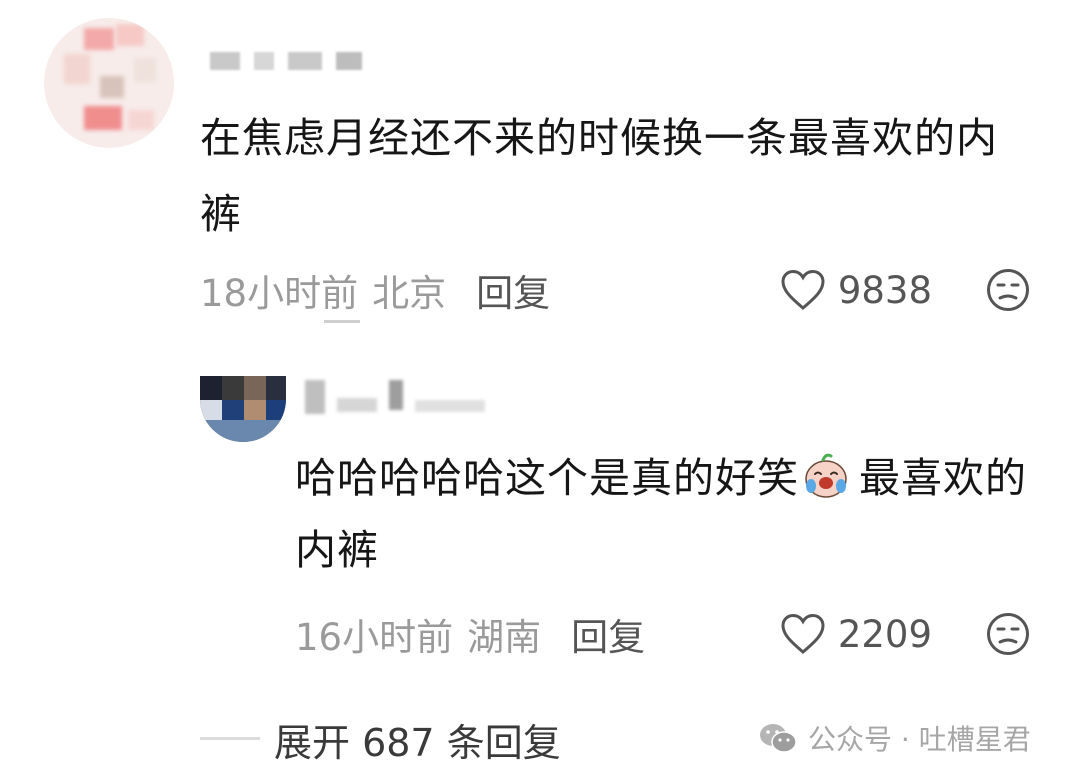 The width and height of the screenshot is (1080, 778). Describe the element at coordinates (279, 293) in the screenshot. I see `comment-time: 18小时前` at that location.